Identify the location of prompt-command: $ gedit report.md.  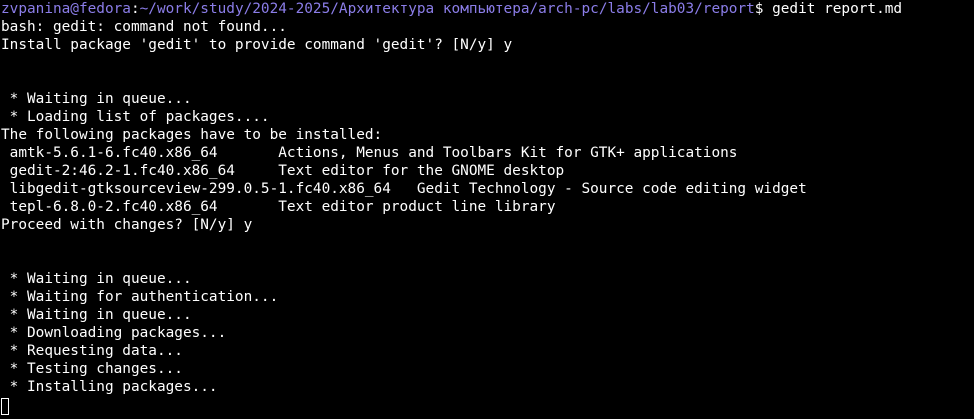
(828, 9).